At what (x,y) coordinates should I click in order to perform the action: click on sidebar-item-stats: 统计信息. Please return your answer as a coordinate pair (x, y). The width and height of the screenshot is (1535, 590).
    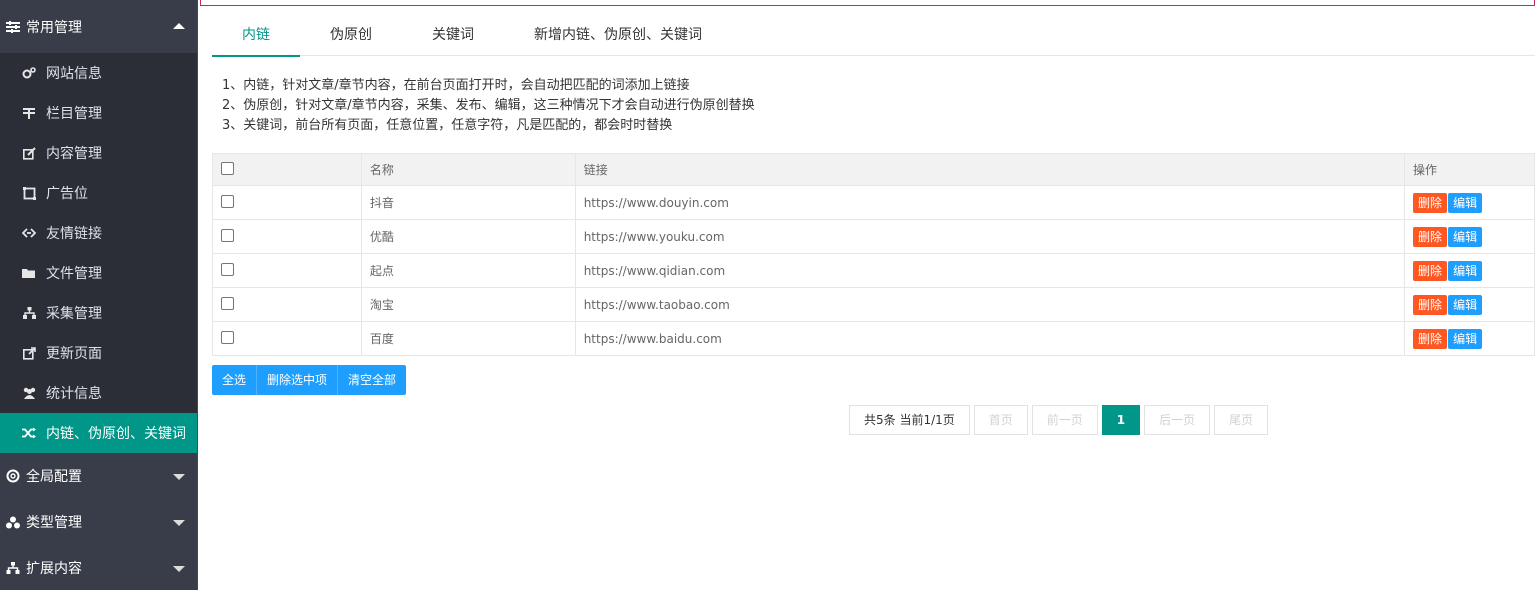
    Looking at the image, I should click on (98, 393).